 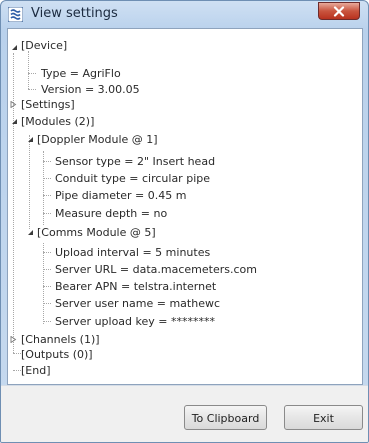 I want to click on tree-node-settings: [Settings], so click(x=48, y=104).